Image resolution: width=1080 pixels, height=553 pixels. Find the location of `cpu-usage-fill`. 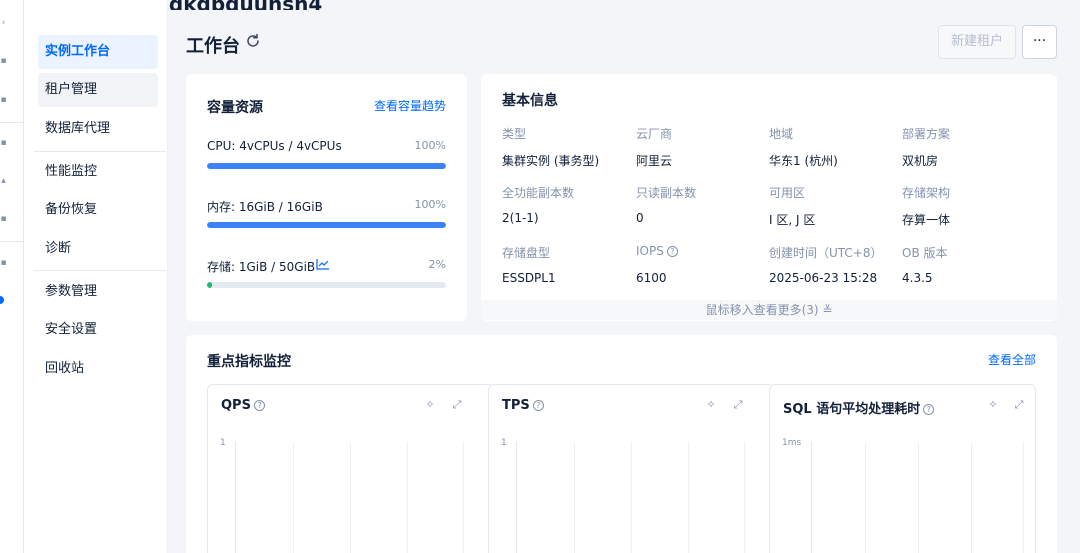

cpu-usage-fill is located at coordinates (326, 166).